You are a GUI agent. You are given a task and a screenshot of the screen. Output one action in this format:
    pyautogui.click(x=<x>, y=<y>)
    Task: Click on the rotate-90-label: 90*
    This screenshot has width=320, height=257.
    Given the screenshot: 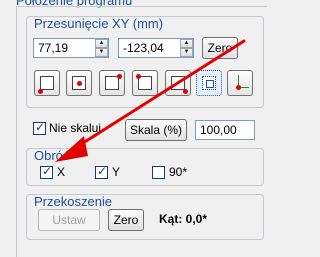 What is the action you would take?
    pyautogui.click(x=178, y=172)
    